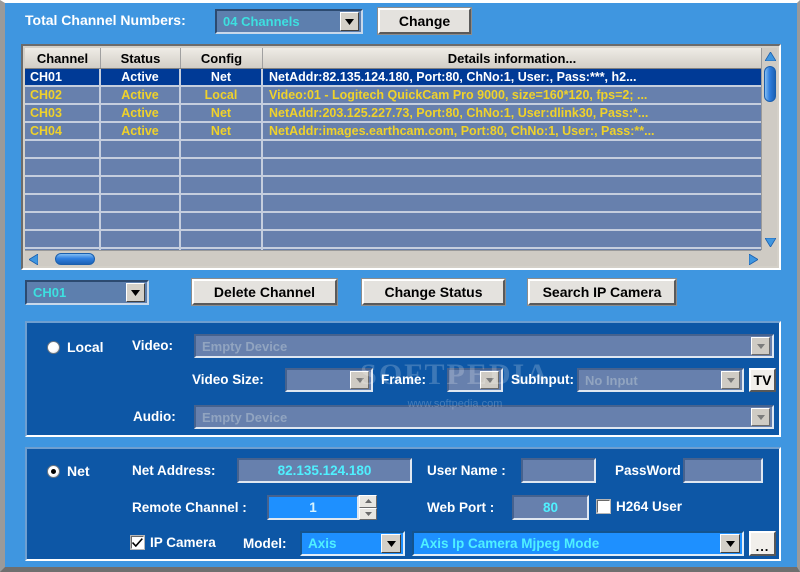  Describe the element at coordinates (660, 380) in the screenshot. I see `subinput-dropdown: No Input` at that location.